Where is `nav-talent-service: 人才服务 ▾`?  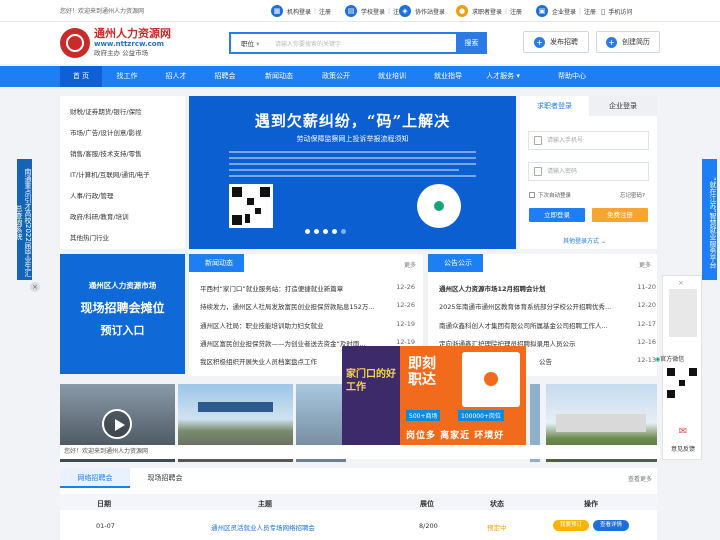
nav-talent-service: 人才服务 ▾ is located at coordinates (503, 76).